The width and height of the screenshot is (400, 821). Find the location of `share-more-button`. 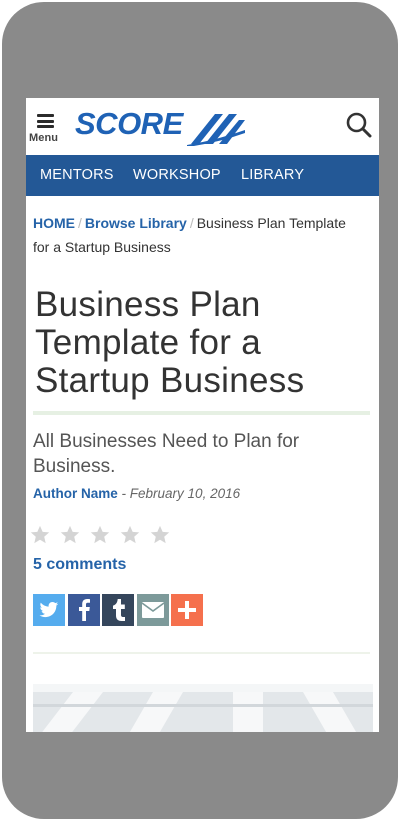

share-more-button is located at coordinates (187, 610).